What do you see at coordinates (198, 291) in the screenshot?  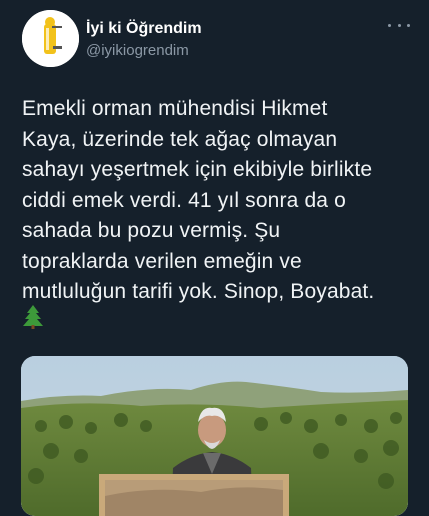 I see `tweet-text-line: mutluluğun tarifi yok. Sinop, Boyabat.` at bounding box center [198, 291].